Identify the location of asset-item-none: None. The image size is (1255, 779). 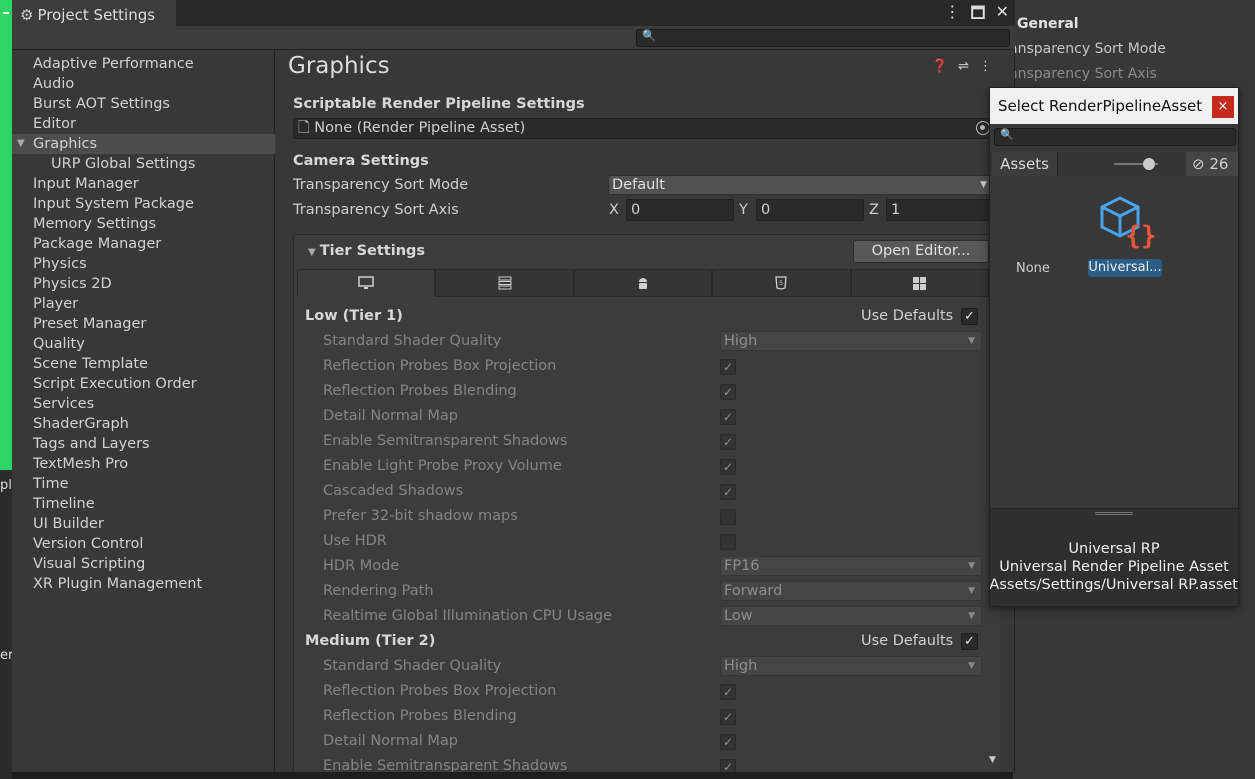
(1033, 268).